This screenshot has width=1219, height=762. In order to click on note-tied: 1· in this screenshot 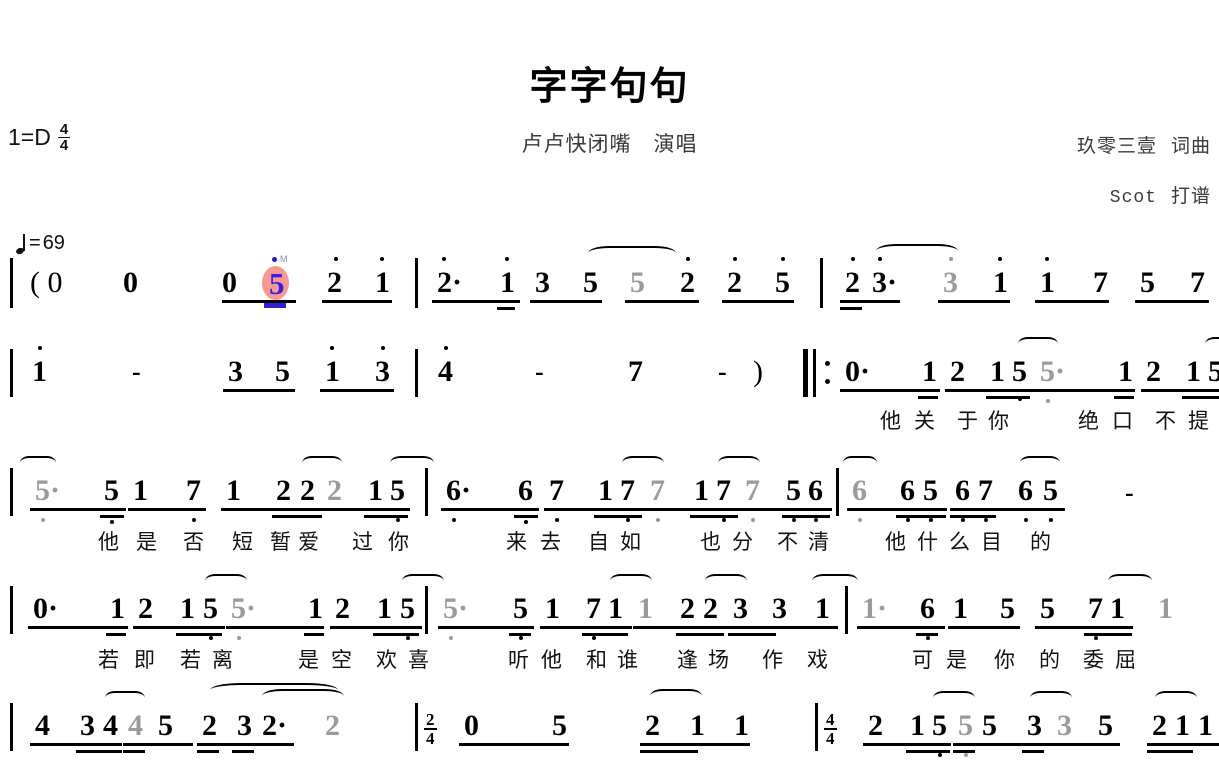, I will do `click(874, 609)`.